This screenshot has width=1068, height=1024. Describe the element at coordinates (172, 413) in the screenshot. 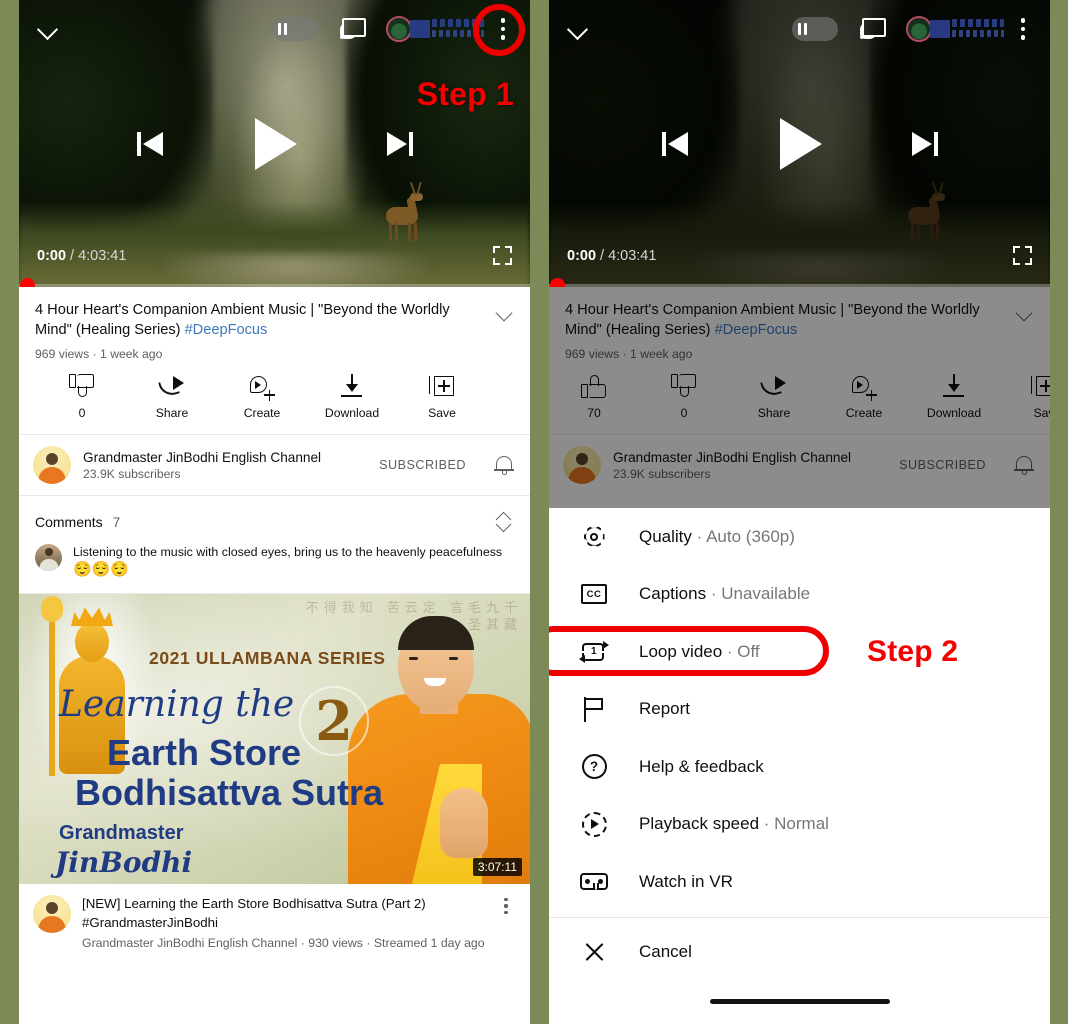

I see `share-label: Share` at that location.